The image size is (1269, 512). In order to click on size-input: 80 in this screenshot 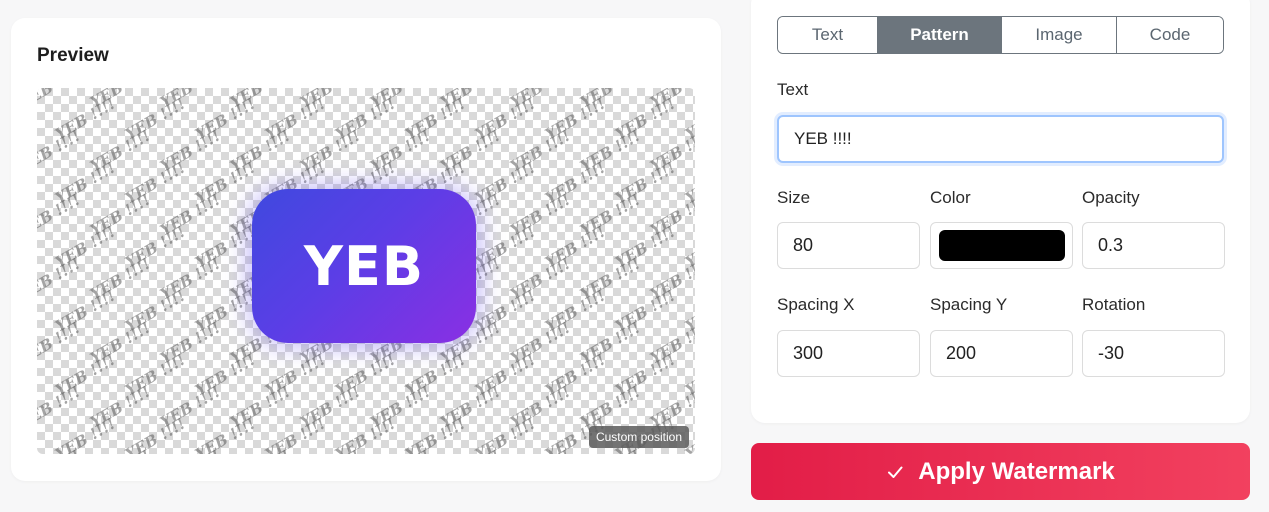, I will do `click(848, 245)`.